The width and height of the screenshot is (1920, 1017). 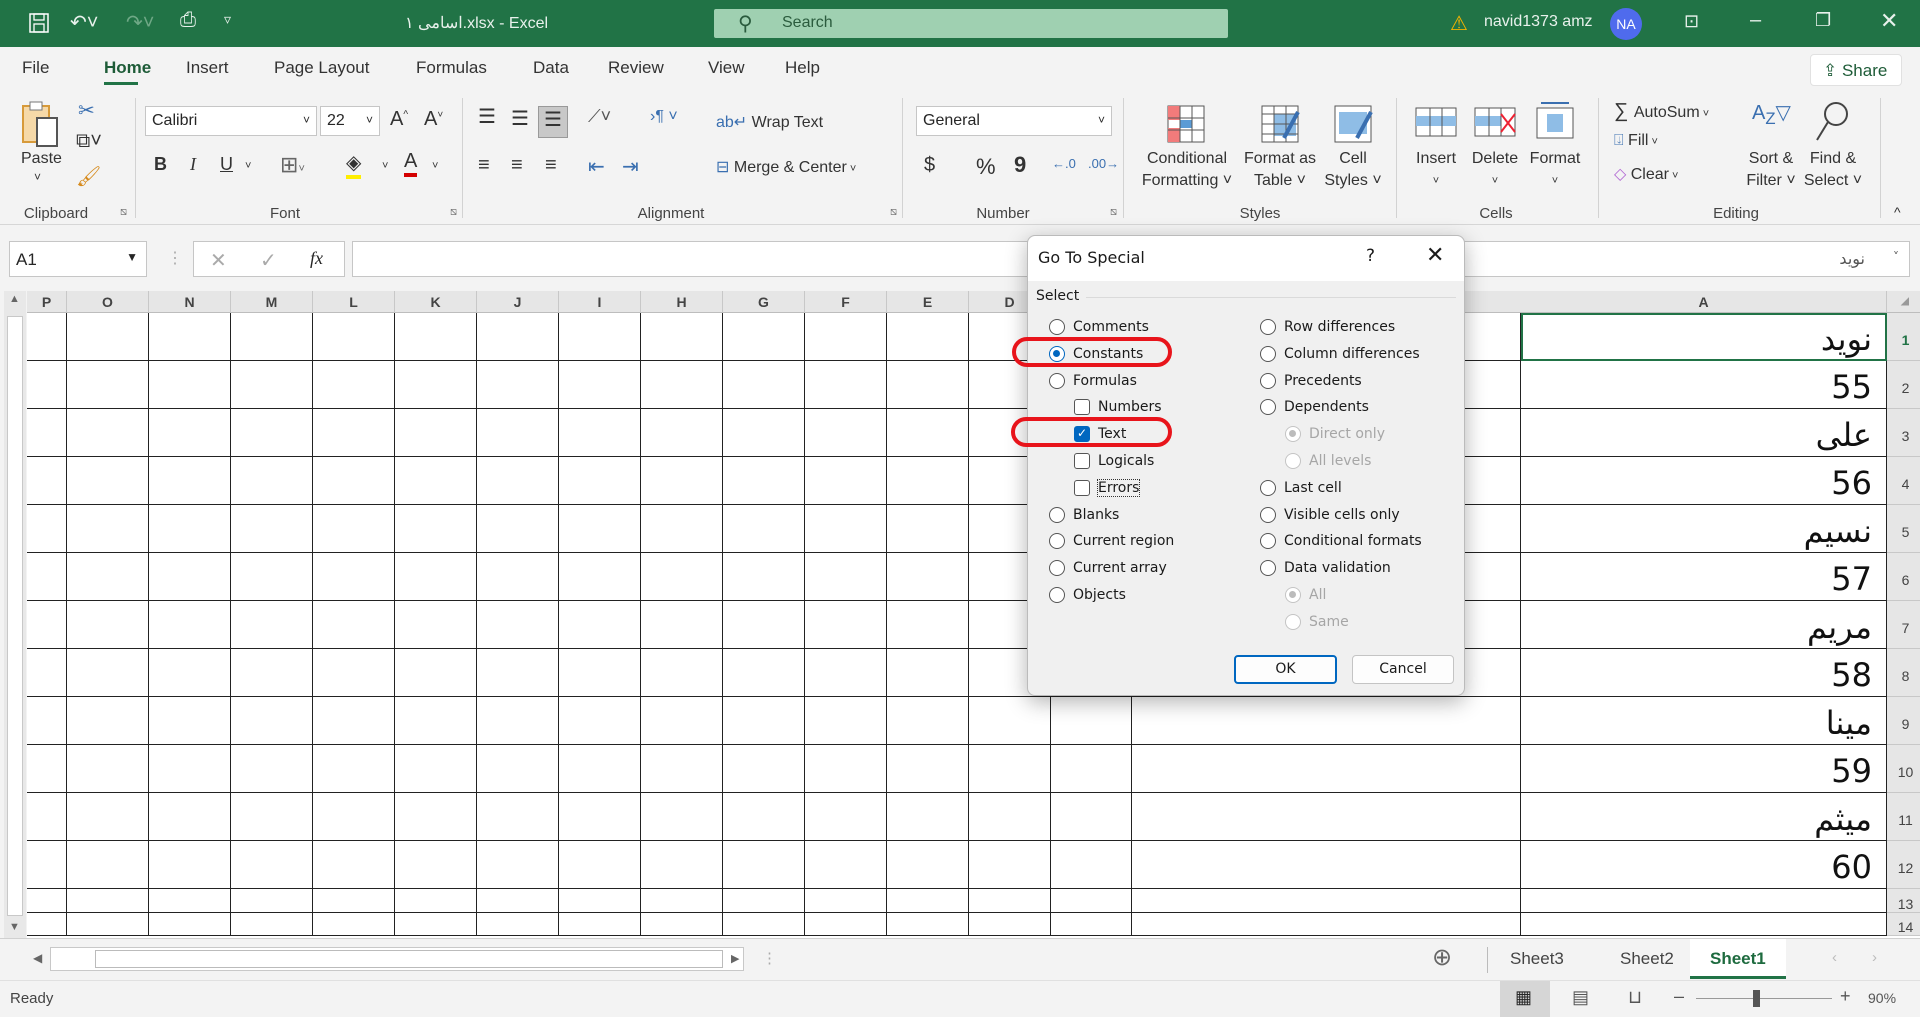 I want to click on cell-E4, so click(x=928, y=481).